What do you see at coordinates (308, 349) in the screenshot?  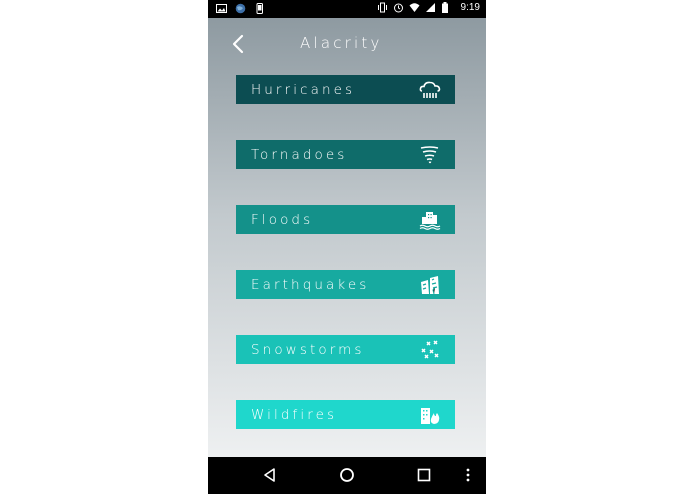 I see `menu-item-label: Snowstorms` at bounding box center [308, 349].